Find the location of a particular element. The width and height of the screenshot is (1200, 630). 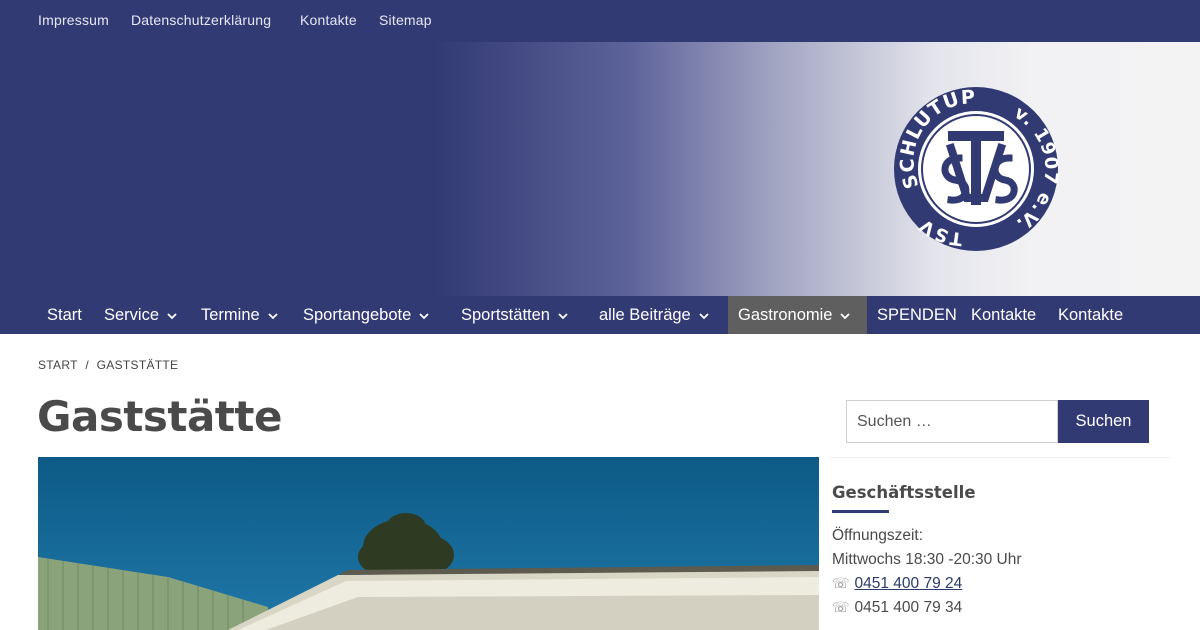

opening-hours-label: Öffnungszeit: is located at coordinates (878, 535).